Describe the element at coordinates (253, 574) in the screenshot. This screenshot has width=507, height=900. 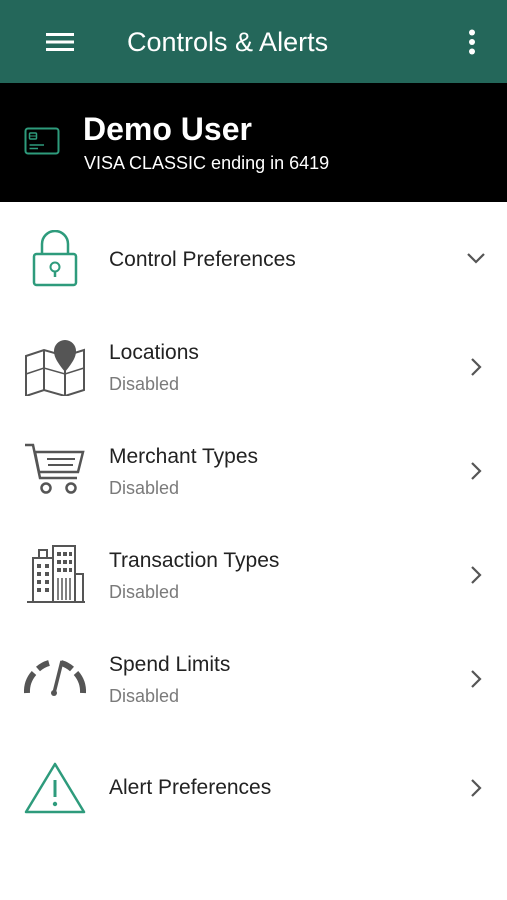
I see `transaction-types-row: Transaction Types Disabled` at that location.